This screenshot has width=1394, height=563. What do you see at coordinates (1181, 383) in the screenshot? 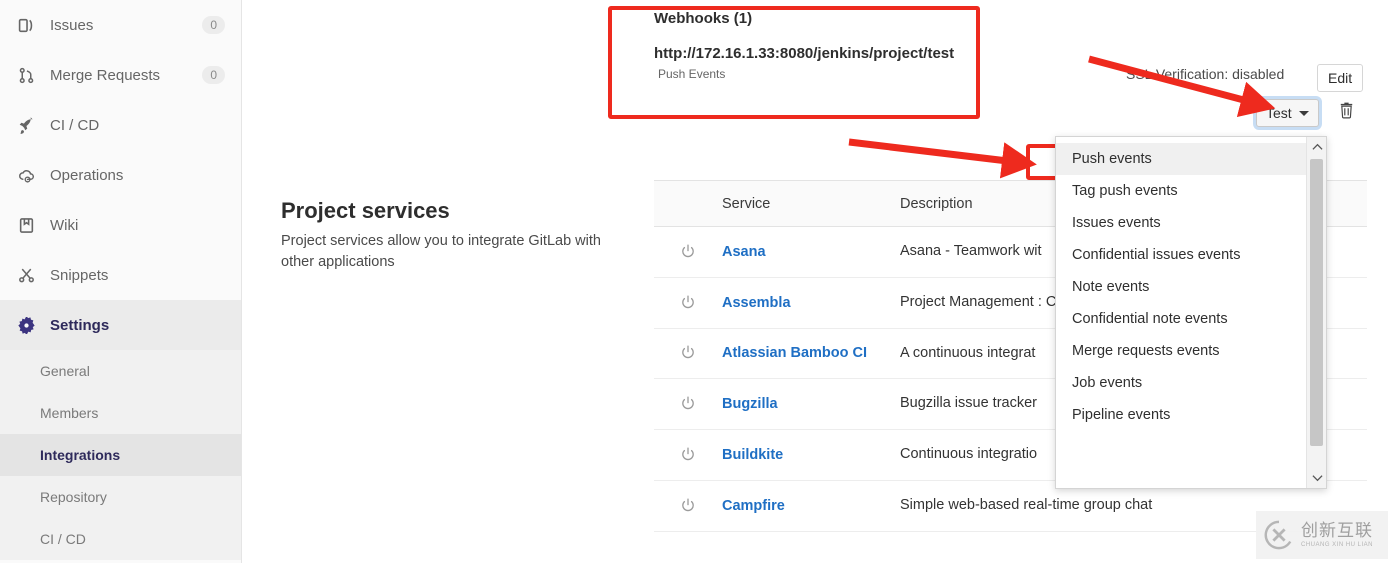
I see `dropdown-item-job-events: Job events` at bounding box center [1181, 383].